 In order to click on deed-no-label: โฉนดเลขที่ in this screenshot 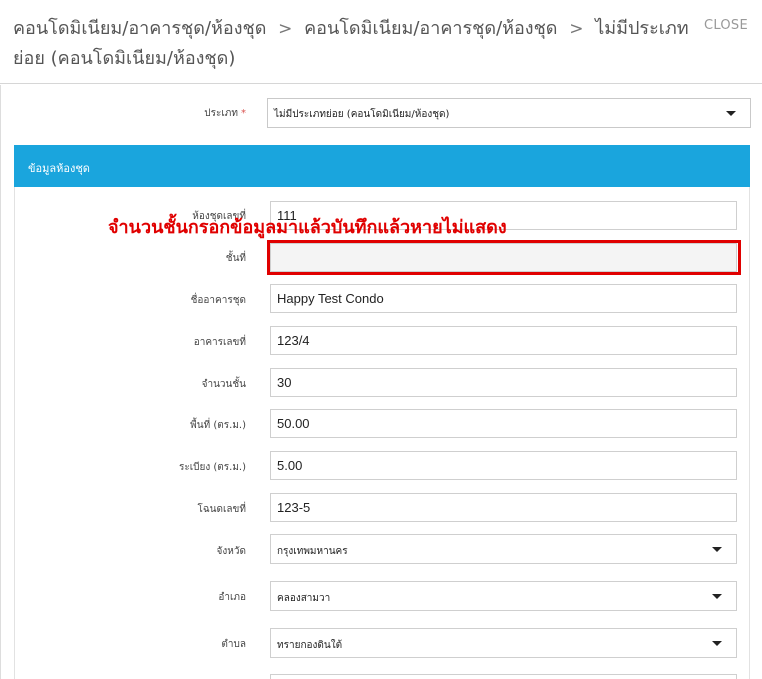, I will do `click(222, 509)`.